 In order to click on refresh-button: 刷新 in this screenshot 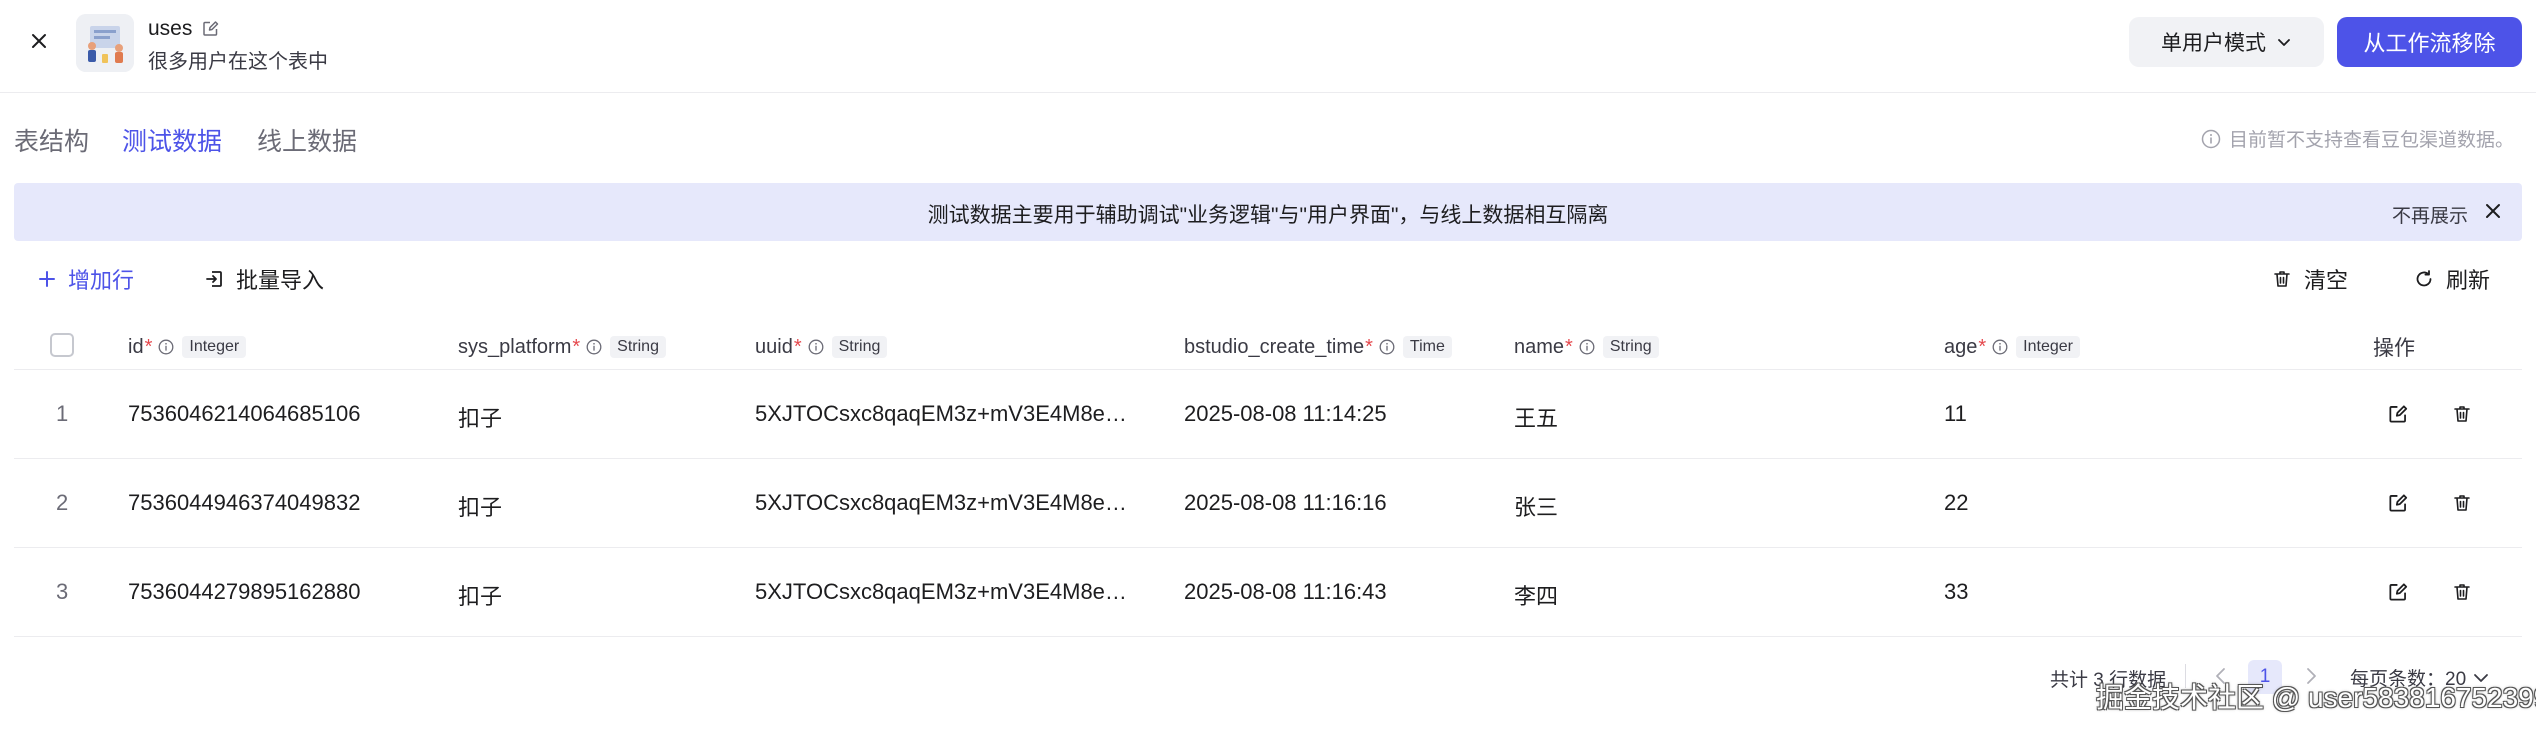, I will do `click(2452, 279)`.